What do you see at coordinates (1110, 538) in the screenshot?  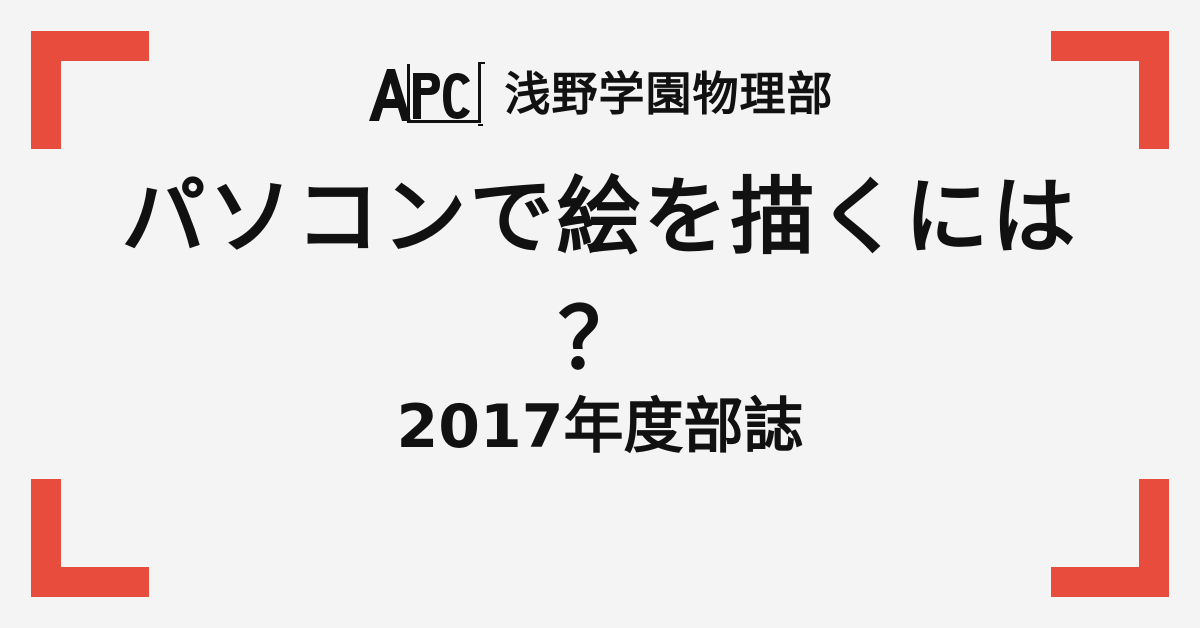 I see `corner-bracket-bottom-right` at bounding box center [1110, 538].